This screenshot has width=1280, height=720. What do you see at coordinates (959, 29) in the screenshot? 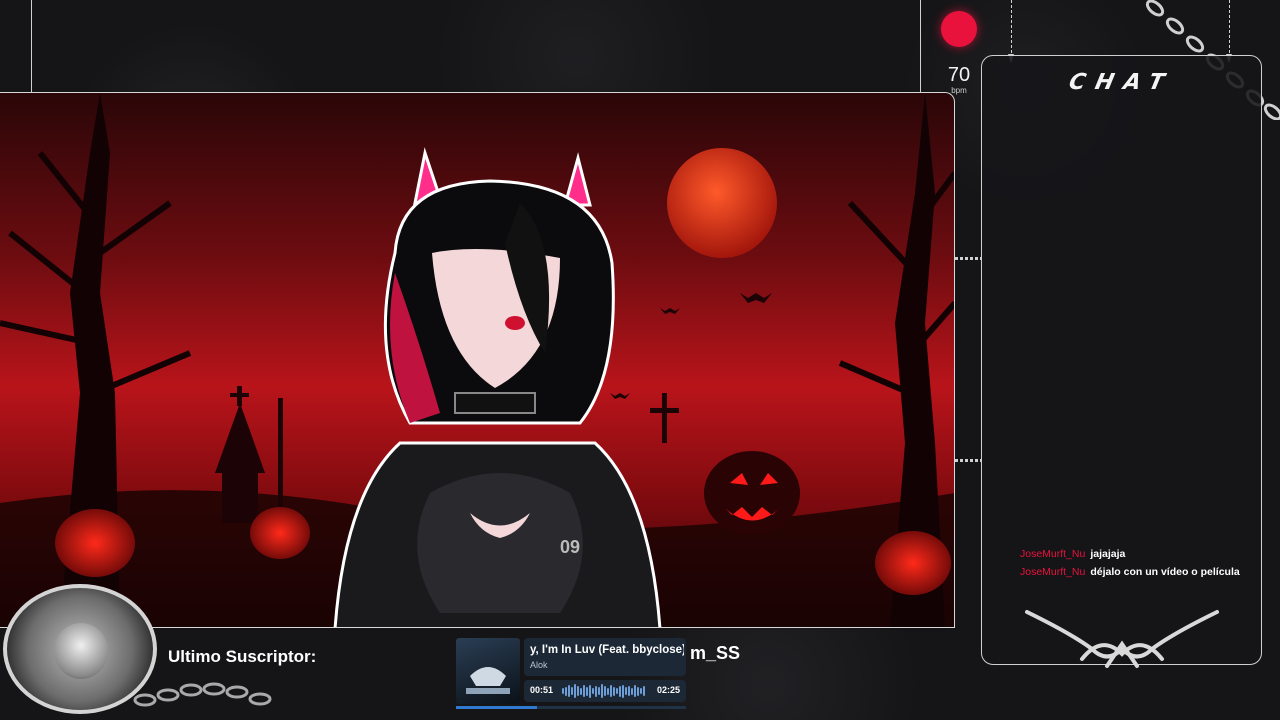
I see `heart-rate-dot` at bounding box center [959, 29].